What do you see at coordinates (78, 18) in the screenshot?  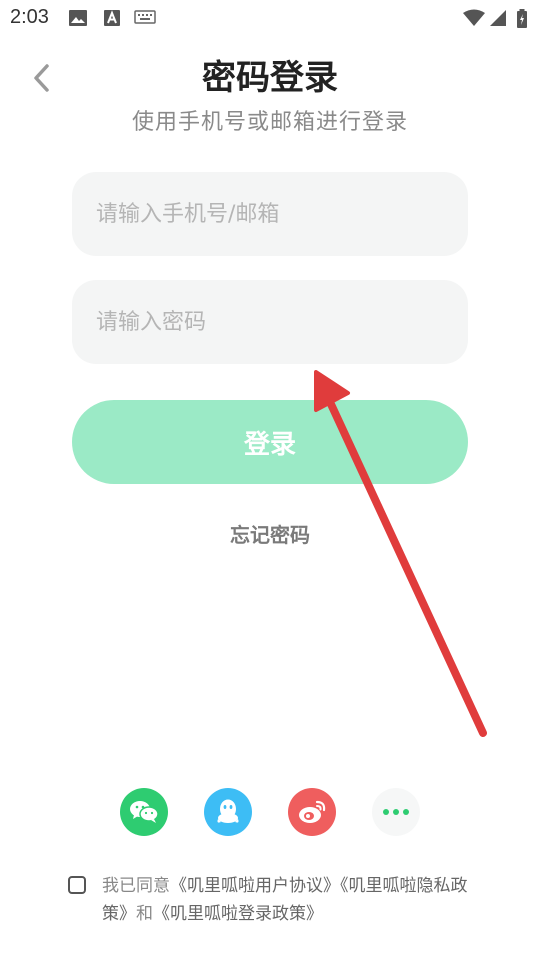 I see `image-icon` at bounding box center [78, 18].